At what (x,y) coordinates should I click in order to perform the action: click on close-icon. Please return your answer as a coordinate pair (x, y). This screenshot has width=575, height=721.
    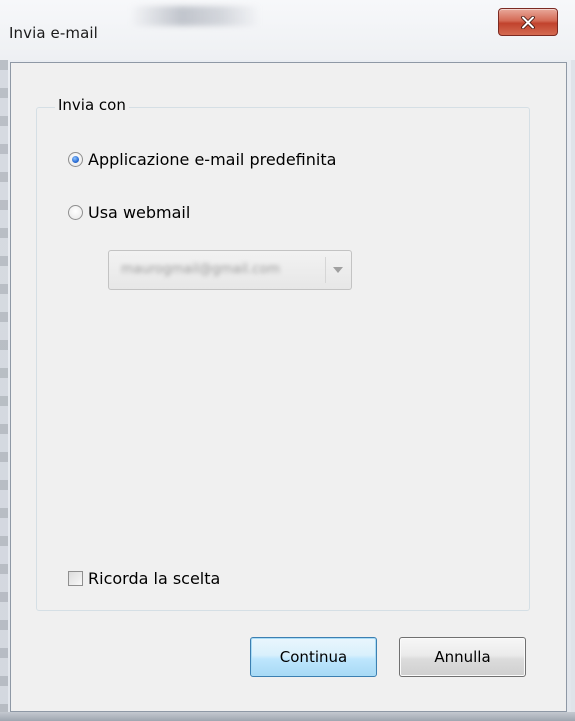
    Looking at the image, I should click on (528, 22).